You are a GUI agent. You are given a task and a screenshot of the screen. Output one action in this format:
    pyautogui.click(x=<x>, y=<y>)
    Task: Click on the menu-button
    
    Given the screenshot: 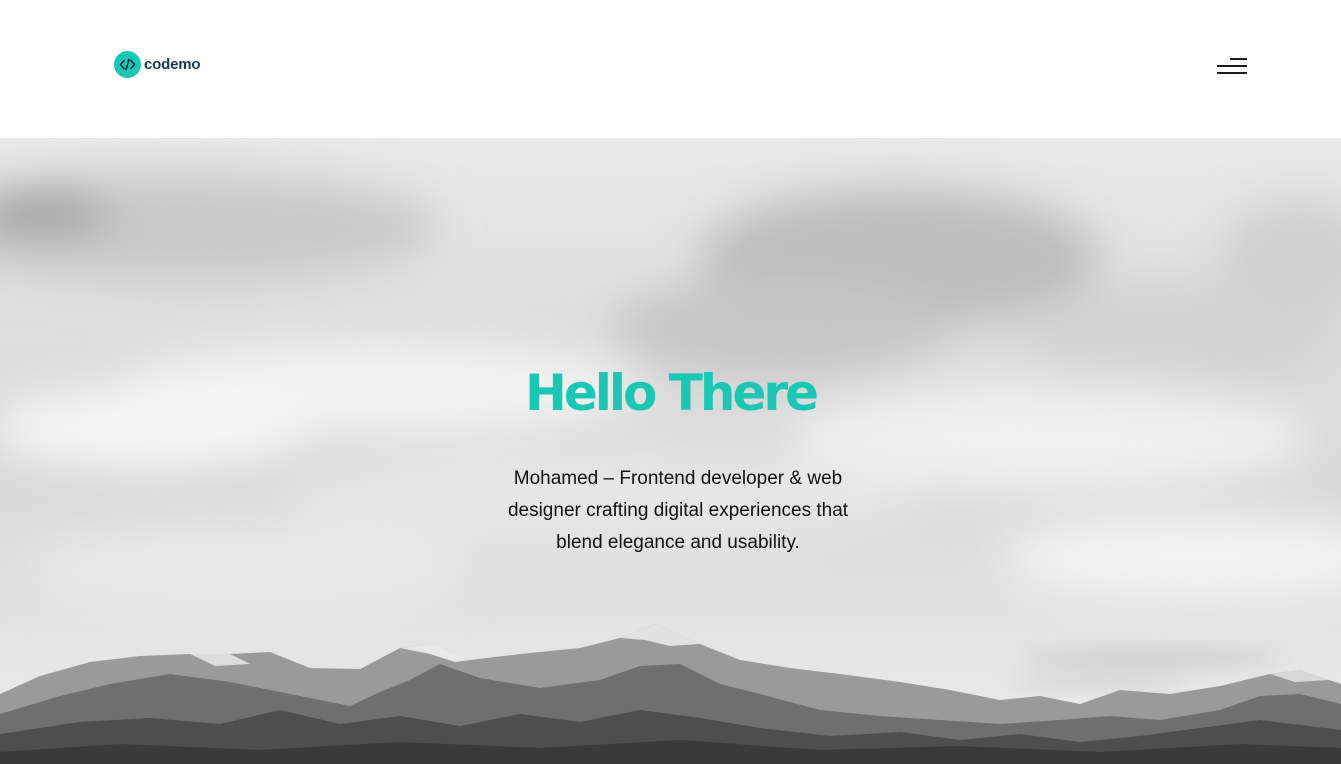 What is the action you would take?
    pyautogui.click(x=1232, y=66)
    